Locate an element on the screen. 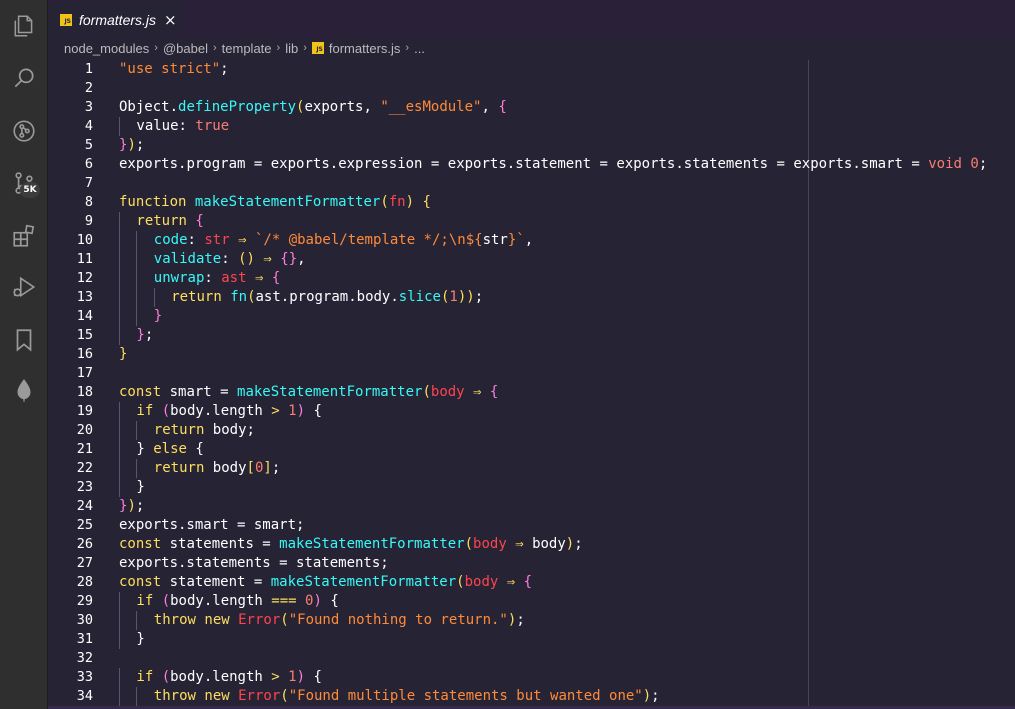 This screenshot has height=709, width=1015. tab-formatters-js: JS formatters.js × is located at coordinates (115, 19).